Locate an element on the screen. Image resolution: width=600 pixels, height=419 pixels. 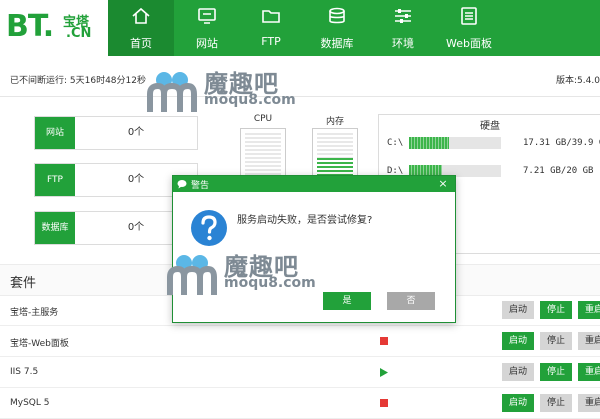
service-row: MySQL 5 启动 停止 重启 is located at coordinates (300, 403).